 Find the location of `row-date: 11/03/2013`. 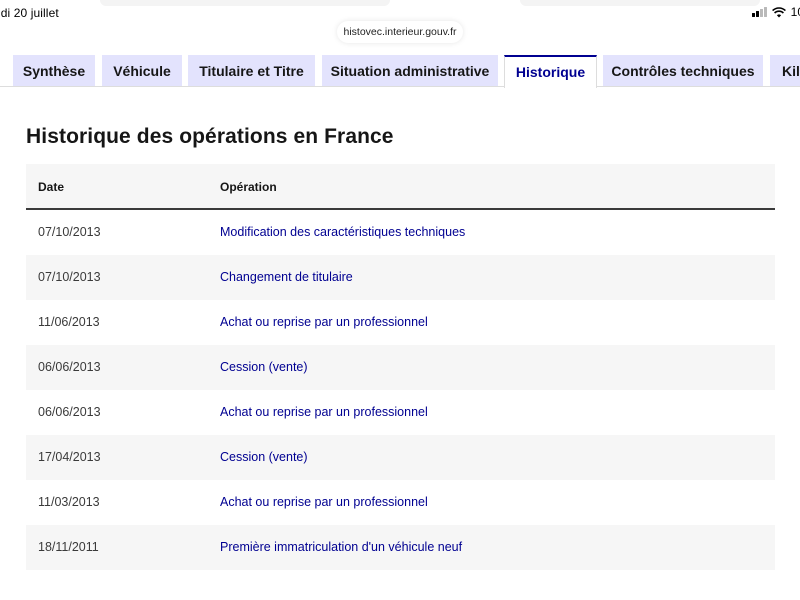

row-date: 11/03/2013 is located at coordinates (69, 502).